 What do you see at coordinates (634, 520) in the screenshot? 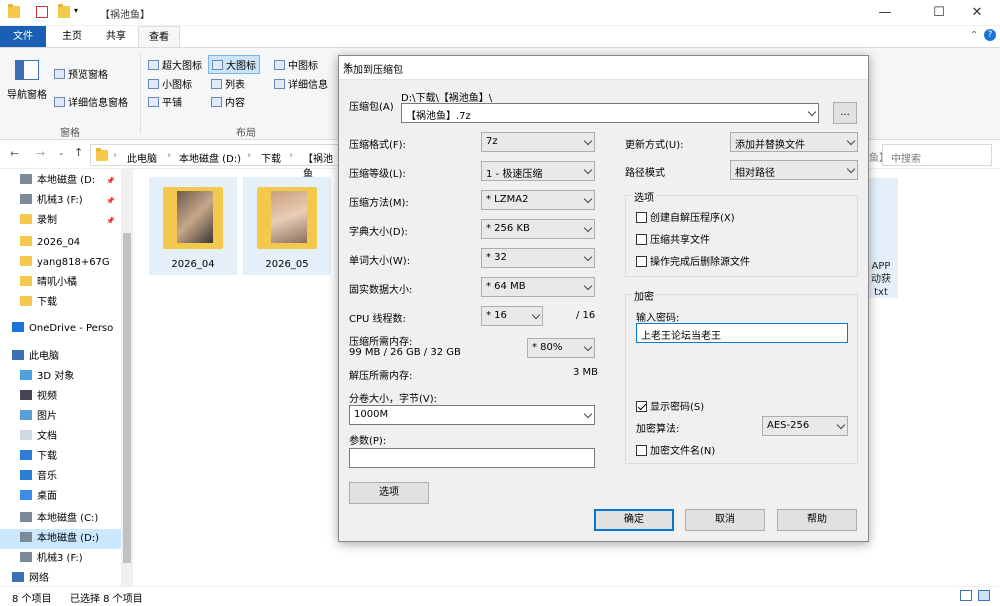
I see `ok-button: 确定` at bounding box center [634, 520].